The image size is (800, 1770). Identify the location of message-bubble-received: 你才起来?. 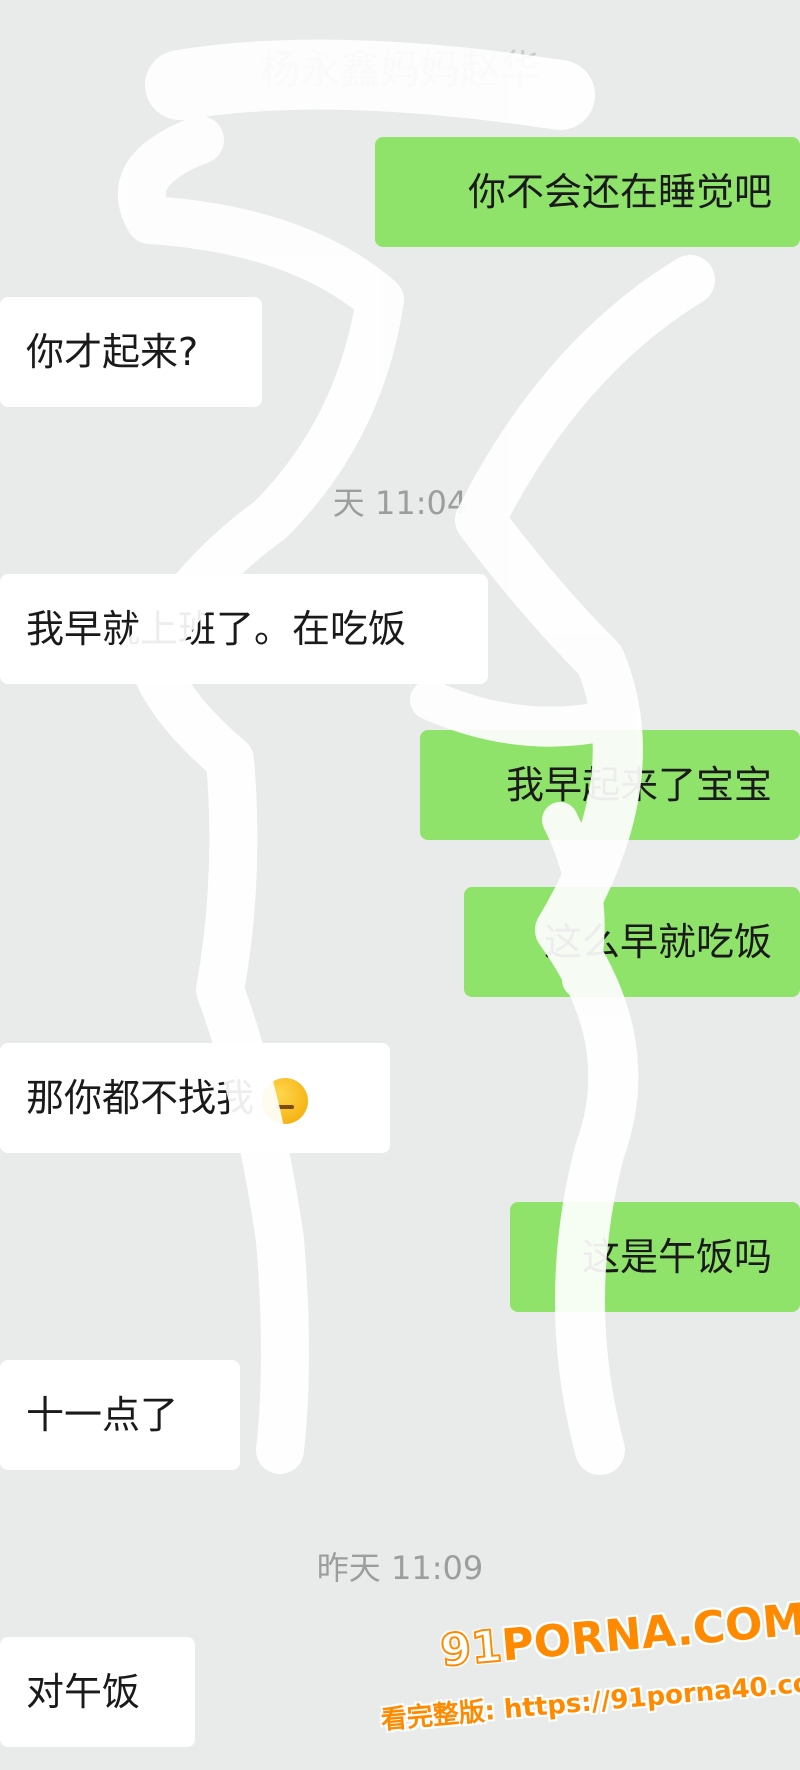
(131, 352).